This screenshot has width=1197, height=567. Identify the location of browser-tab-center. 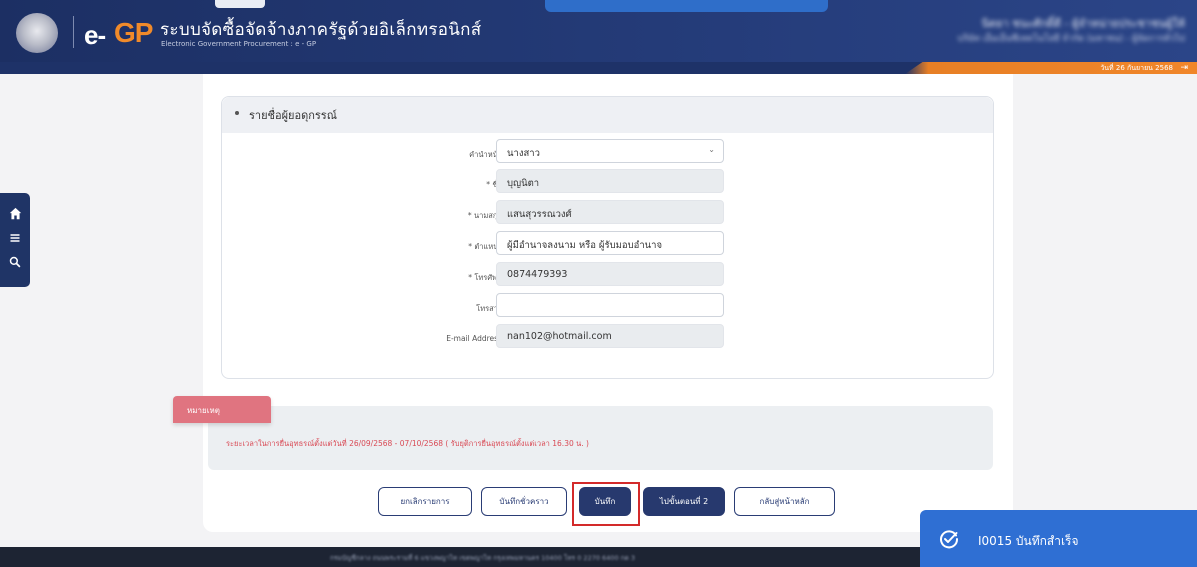
(686, 6).